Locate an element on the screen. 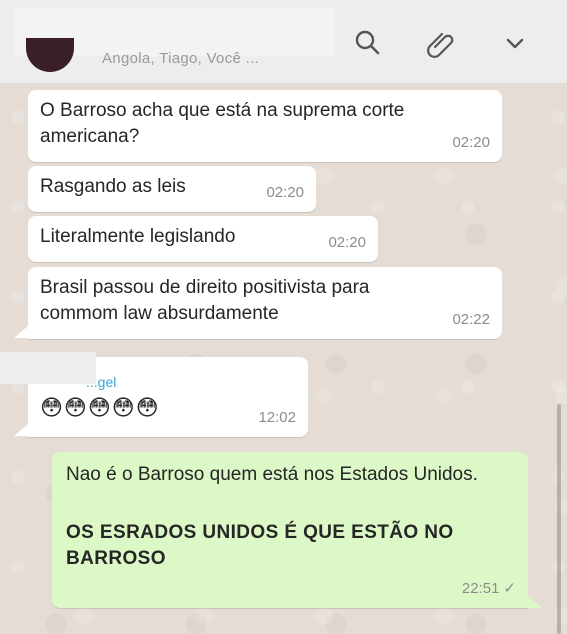 This screenshot has height=634, width=567. message-time: 12:02 is located at coordinates (277, 417).